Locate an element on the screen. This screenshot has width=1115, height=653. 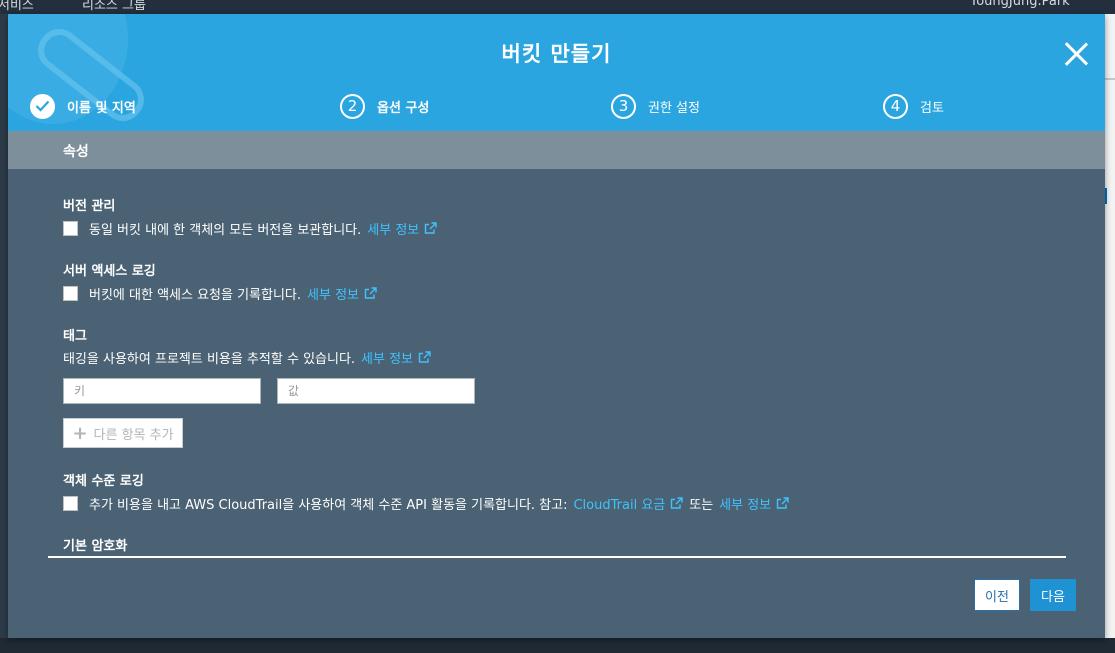
background-bottom-bar is located at coordinates (557, 645).